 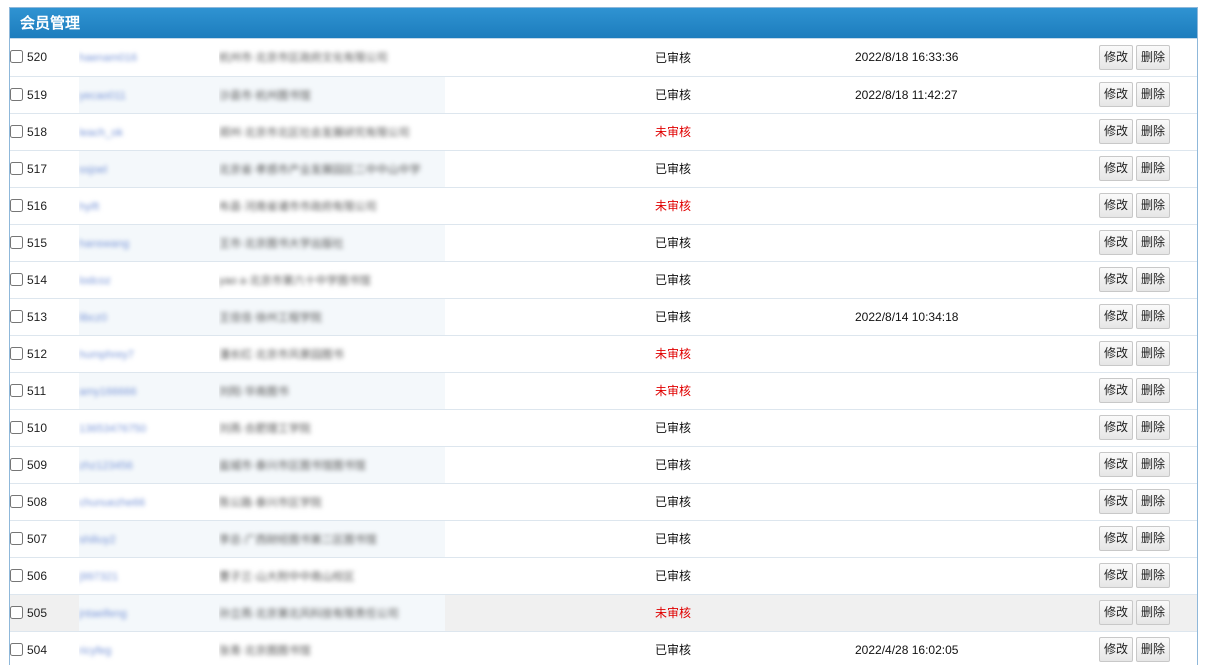 I want to click on username-cell: ricyfeg, so click(x=149, y=648).